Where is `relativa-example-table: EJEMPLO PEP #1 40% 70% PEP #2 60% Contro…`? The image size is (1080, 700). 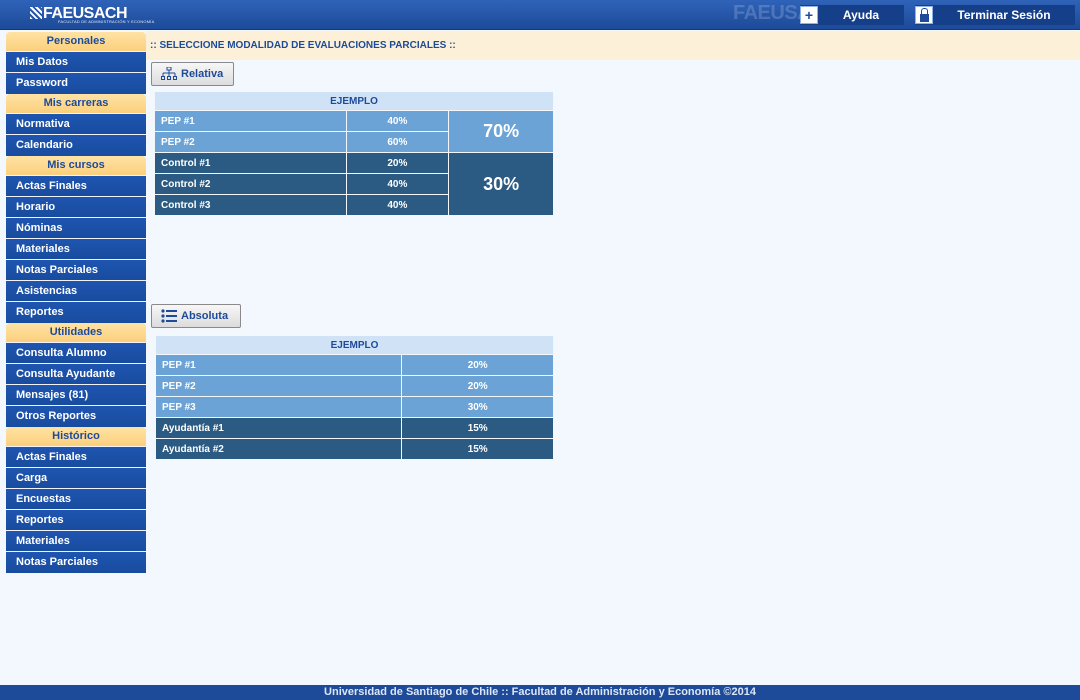
relativa-example-table: EJEMPLO PEP #1 40% 70% PEP #2 60% Contro… is located at coordinates (354, 153).